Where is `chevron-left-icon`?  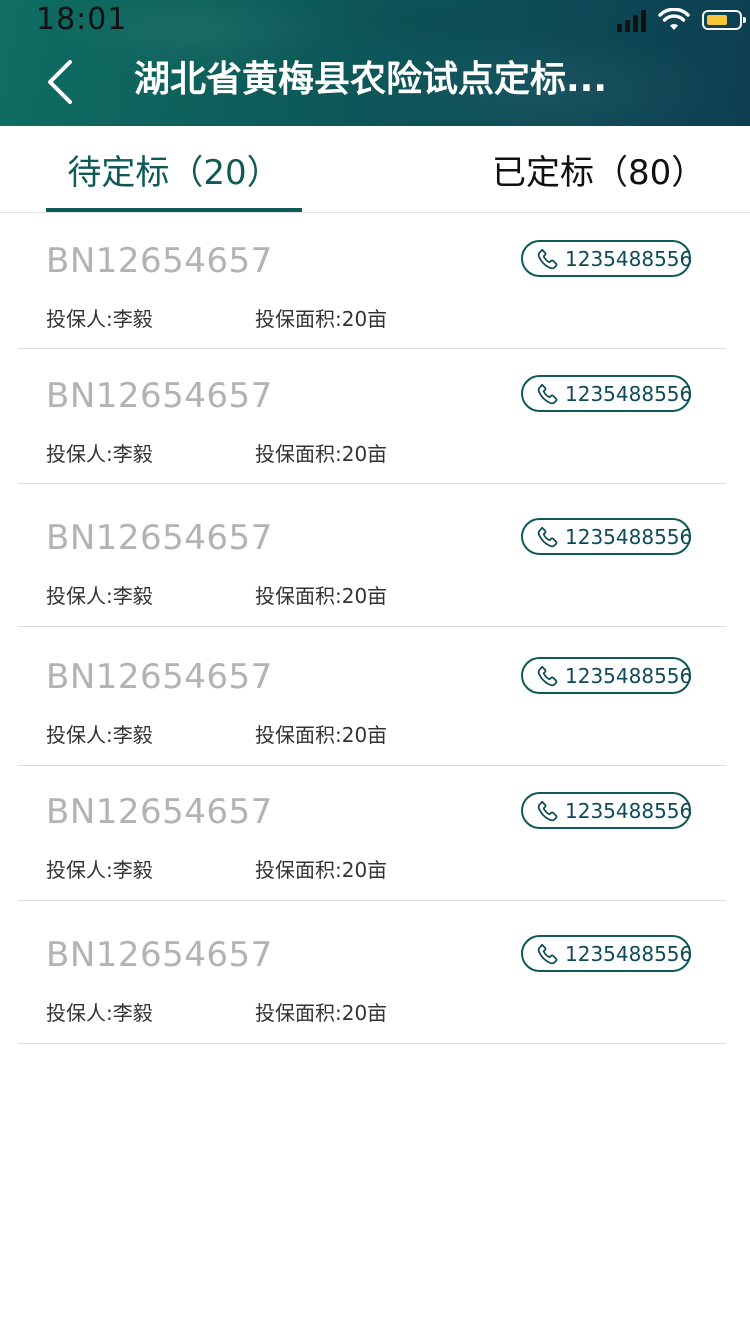
chevron-left-icon is located at coordinates (60, 82).